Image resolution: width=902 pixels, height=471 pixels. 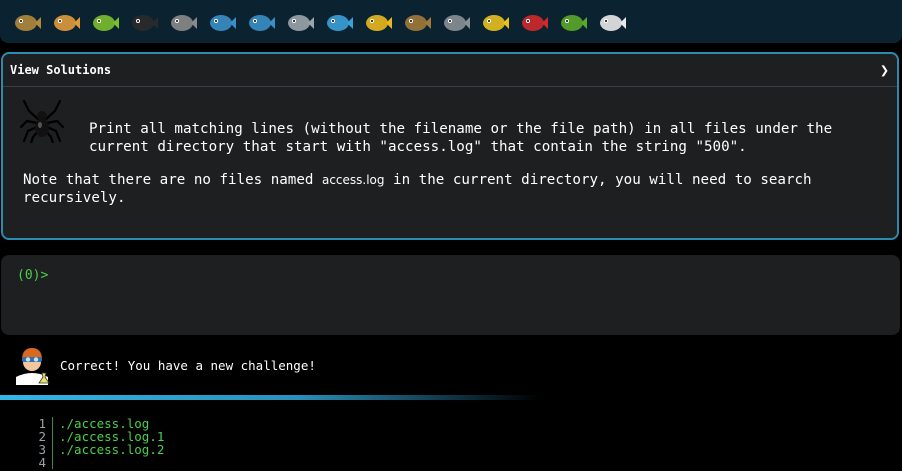 I want to click on terminal-prompt: (0)>, so click(x=33, y=275).